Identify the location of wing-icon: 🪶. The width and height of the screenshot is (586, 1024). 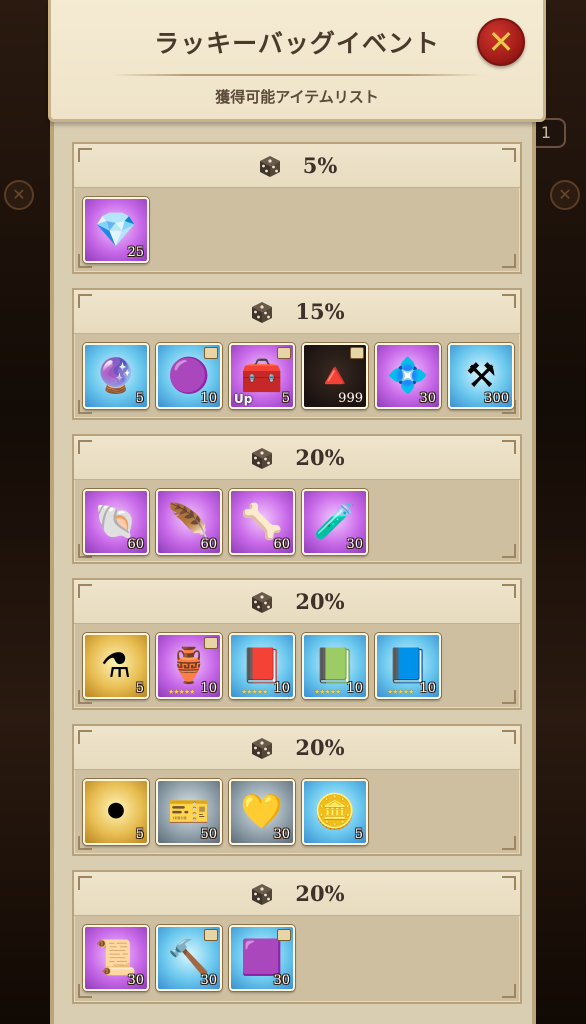
(189, 522).